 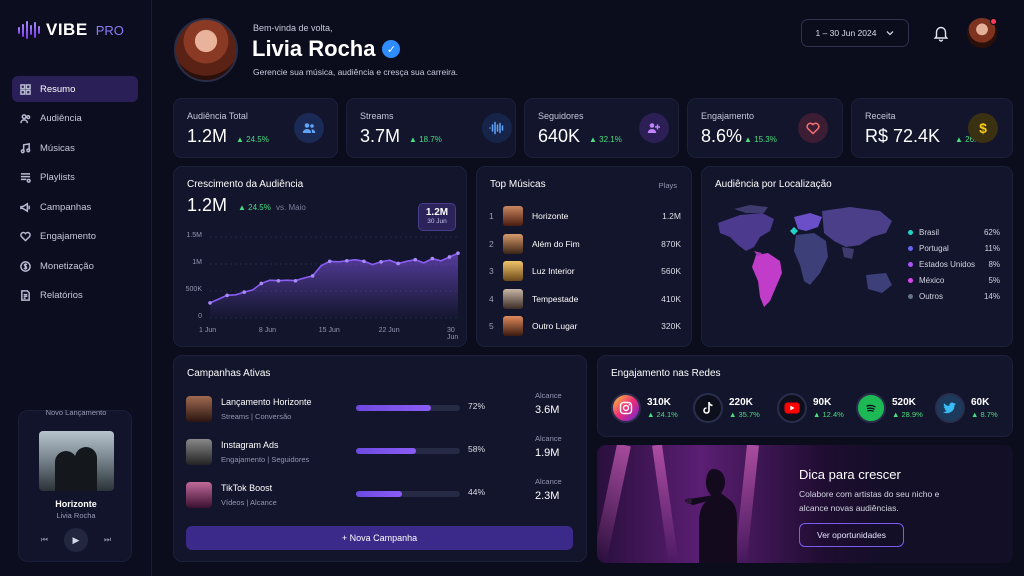 I want to click on tooltip-date: 30 Jun, so click(x=437, y=221).